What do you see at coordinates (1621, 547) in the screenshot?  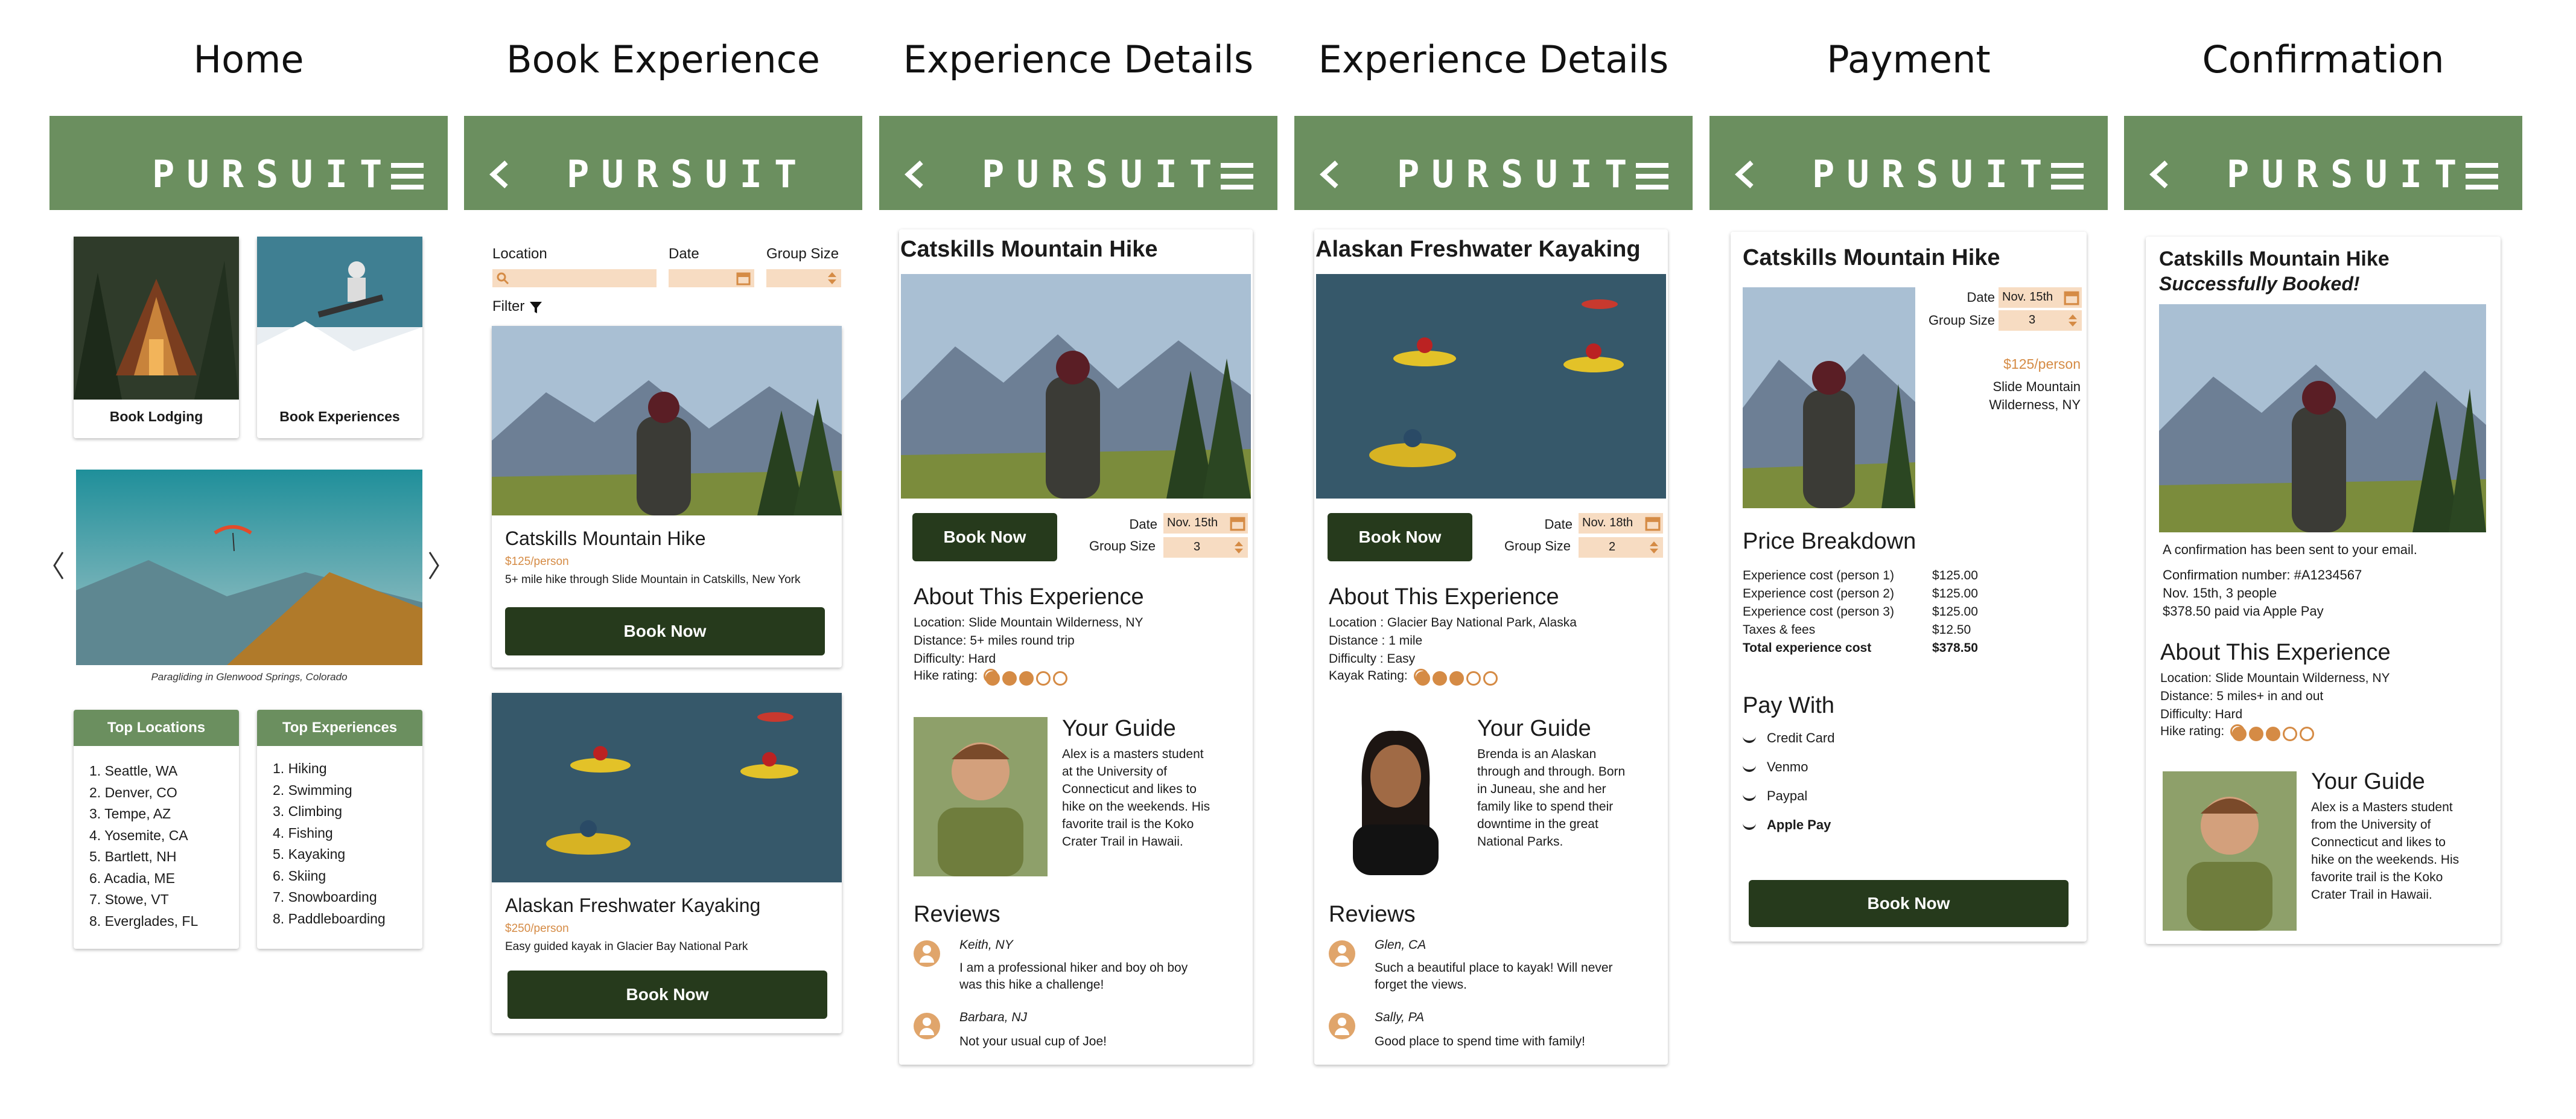 I see `group-size-stepper: 2` at bounding box center [1621, 547].